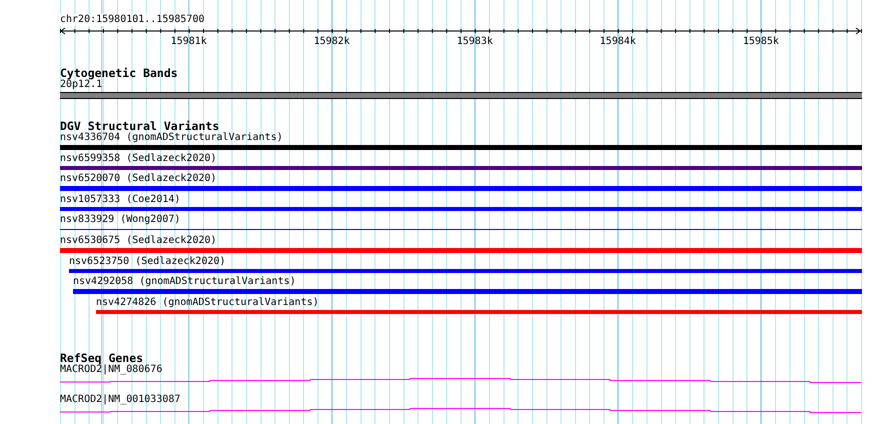 This screenshot has width=890, height=424. I want to click on variant-label: nsv6523750 (Sedlazeck2020), so click(147, 262).